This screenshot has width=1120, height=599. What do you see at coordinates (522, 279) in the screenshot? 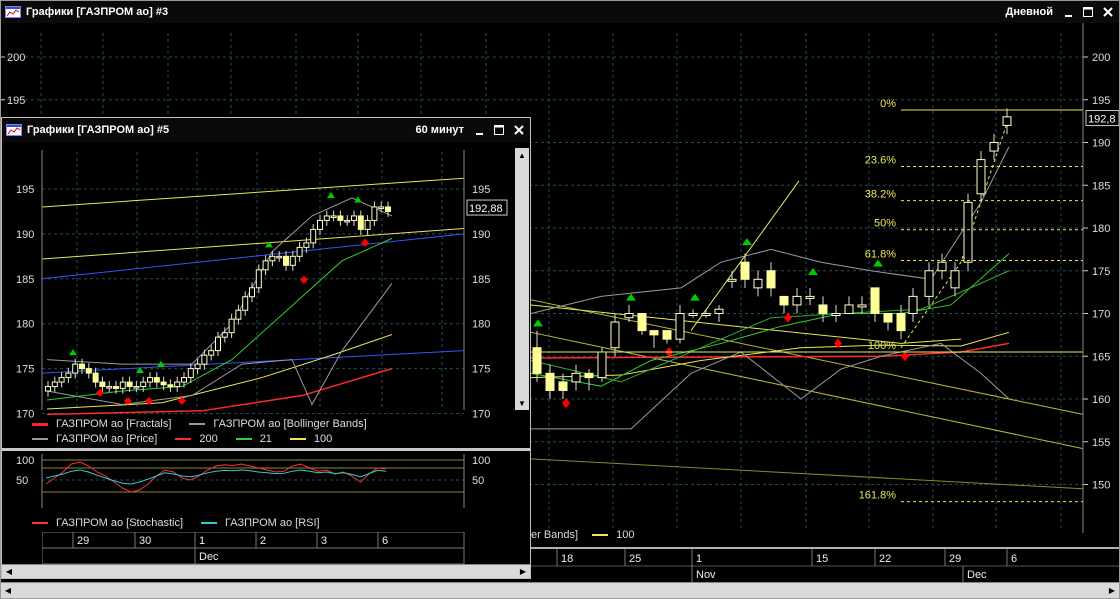
I see `sub-vertical-scrollbar: ▲ ▼` at bounding box center [522, 279].